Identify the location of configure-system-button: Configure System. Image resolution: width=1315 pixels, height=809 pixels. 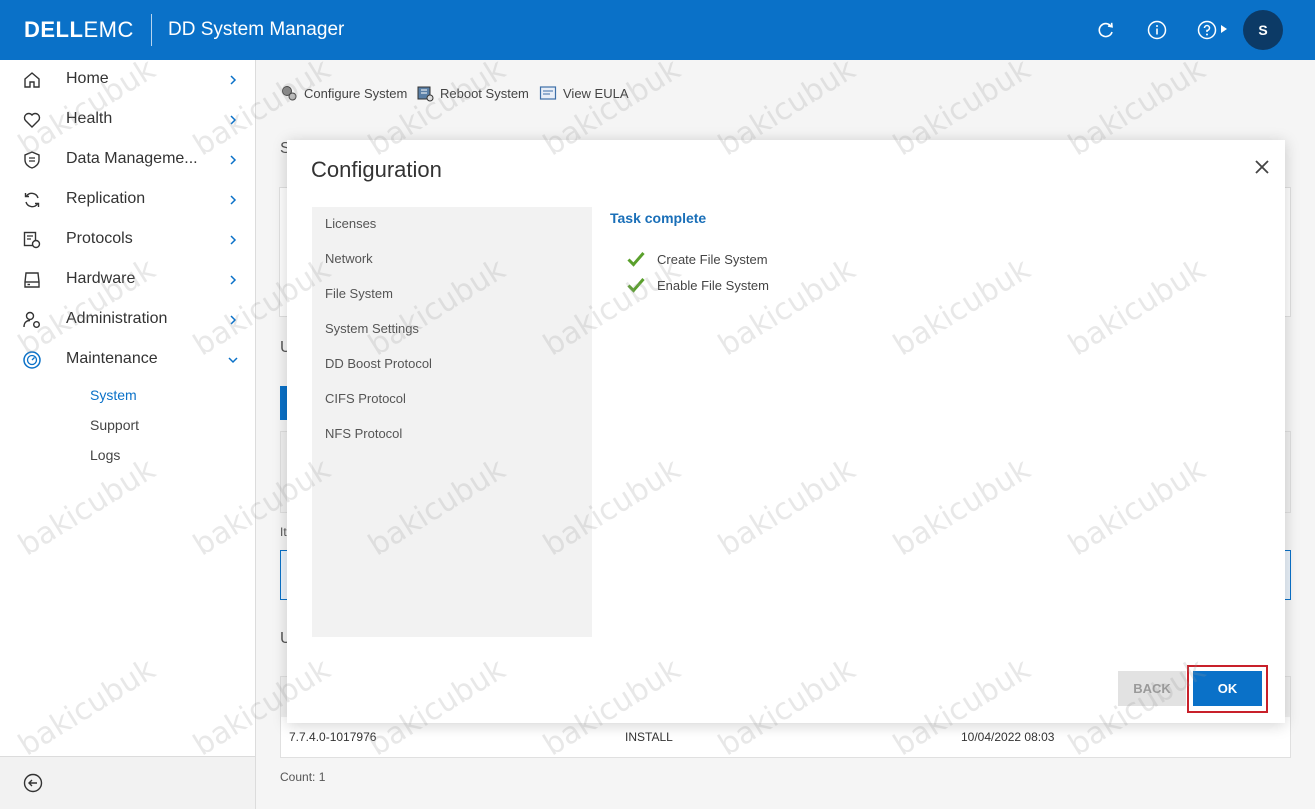
(343, 93).